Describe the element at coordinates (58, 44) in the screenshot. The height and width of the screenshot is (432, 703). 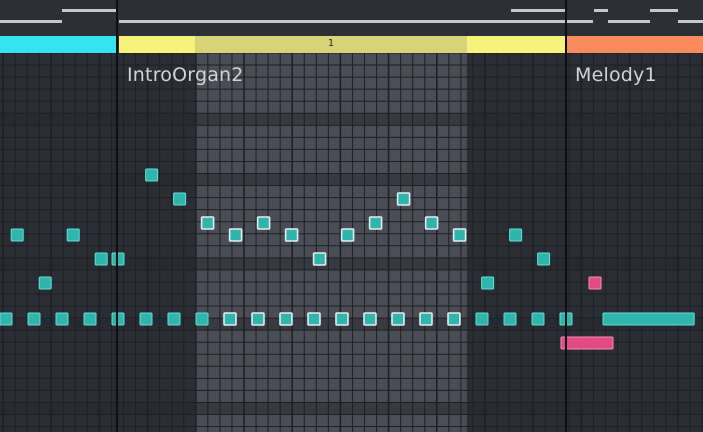
I see `clip-header-left` at that location.